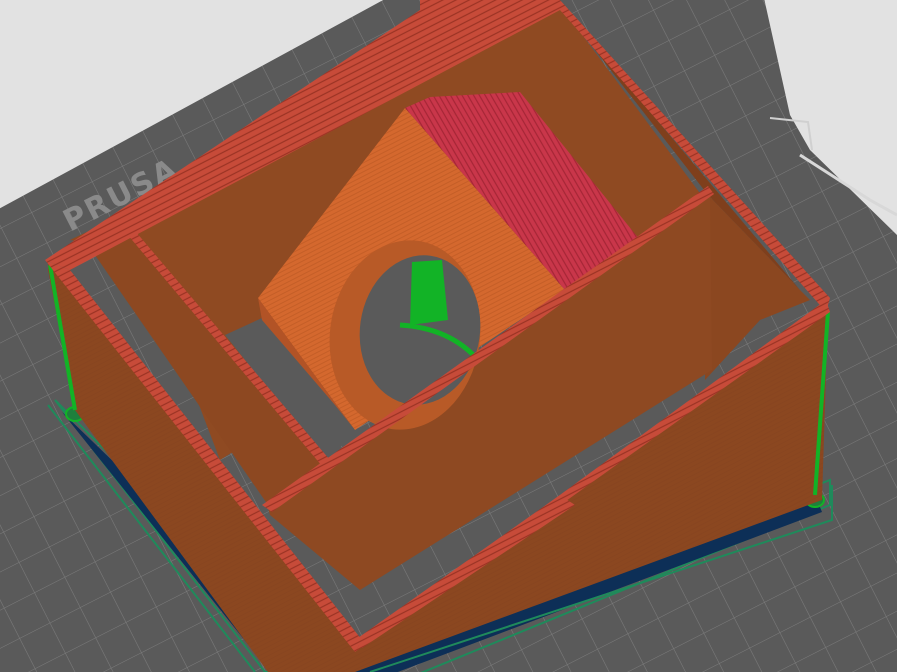 The width and height of the screenshot is (897, 672). I want to click on support-column, so click(429, 292).